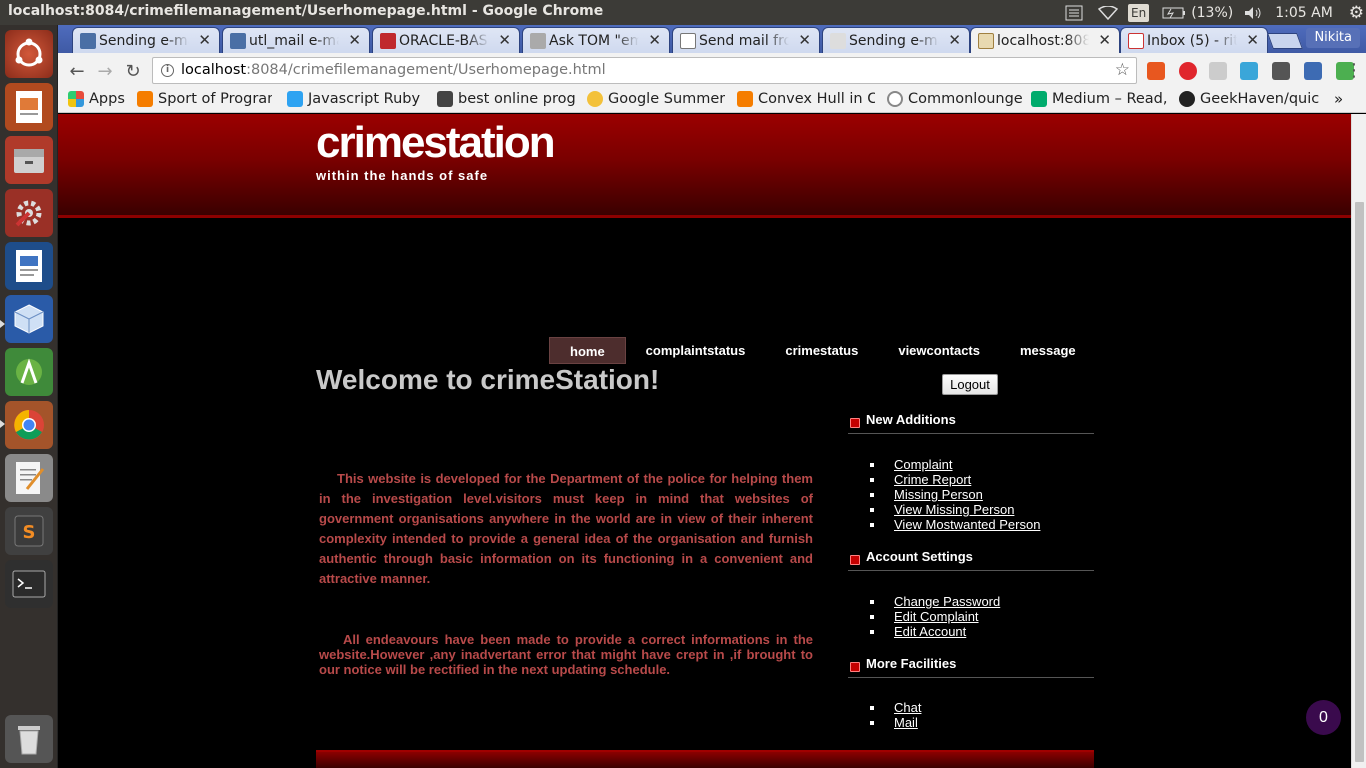 This screenshot has height=768, width=1366. I want to click on bookmark: Medium – Read, write, so click(1100, 99).